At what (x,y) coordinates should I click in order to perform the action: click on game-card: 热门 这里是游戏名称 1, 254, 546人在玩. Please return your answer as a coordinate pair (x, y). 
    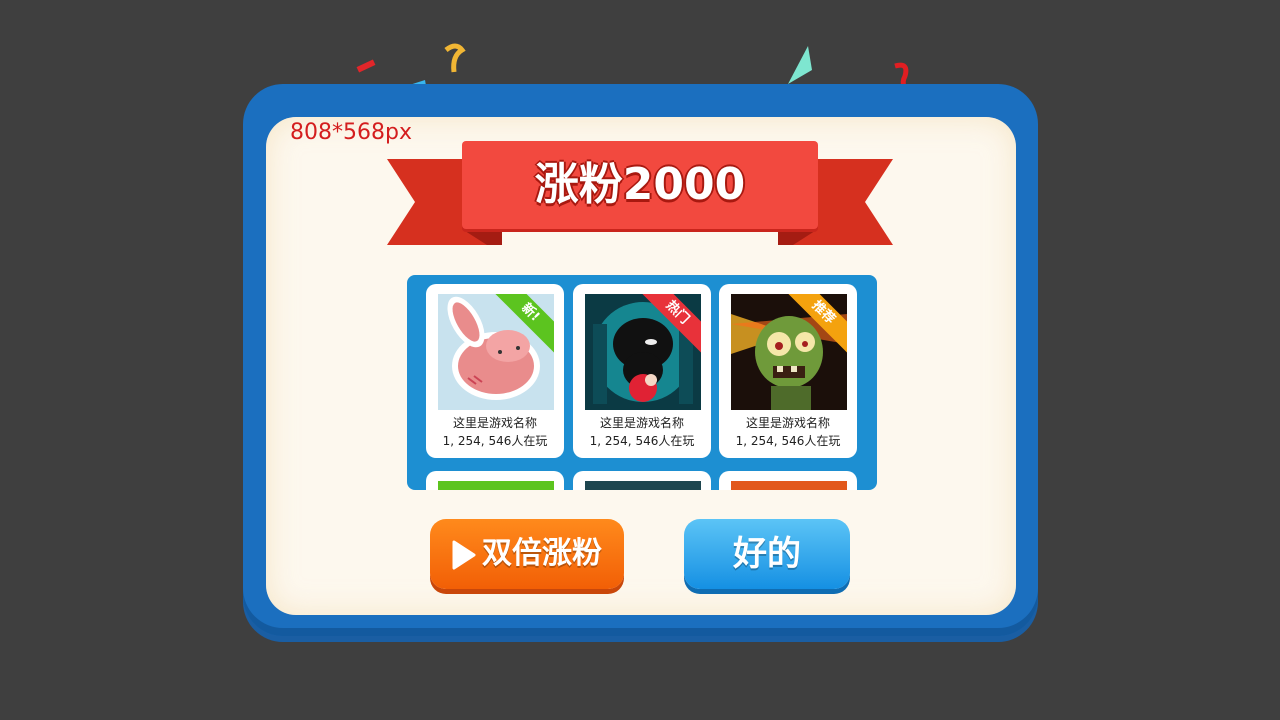
    Looking at the image, I should click on (642, 371).